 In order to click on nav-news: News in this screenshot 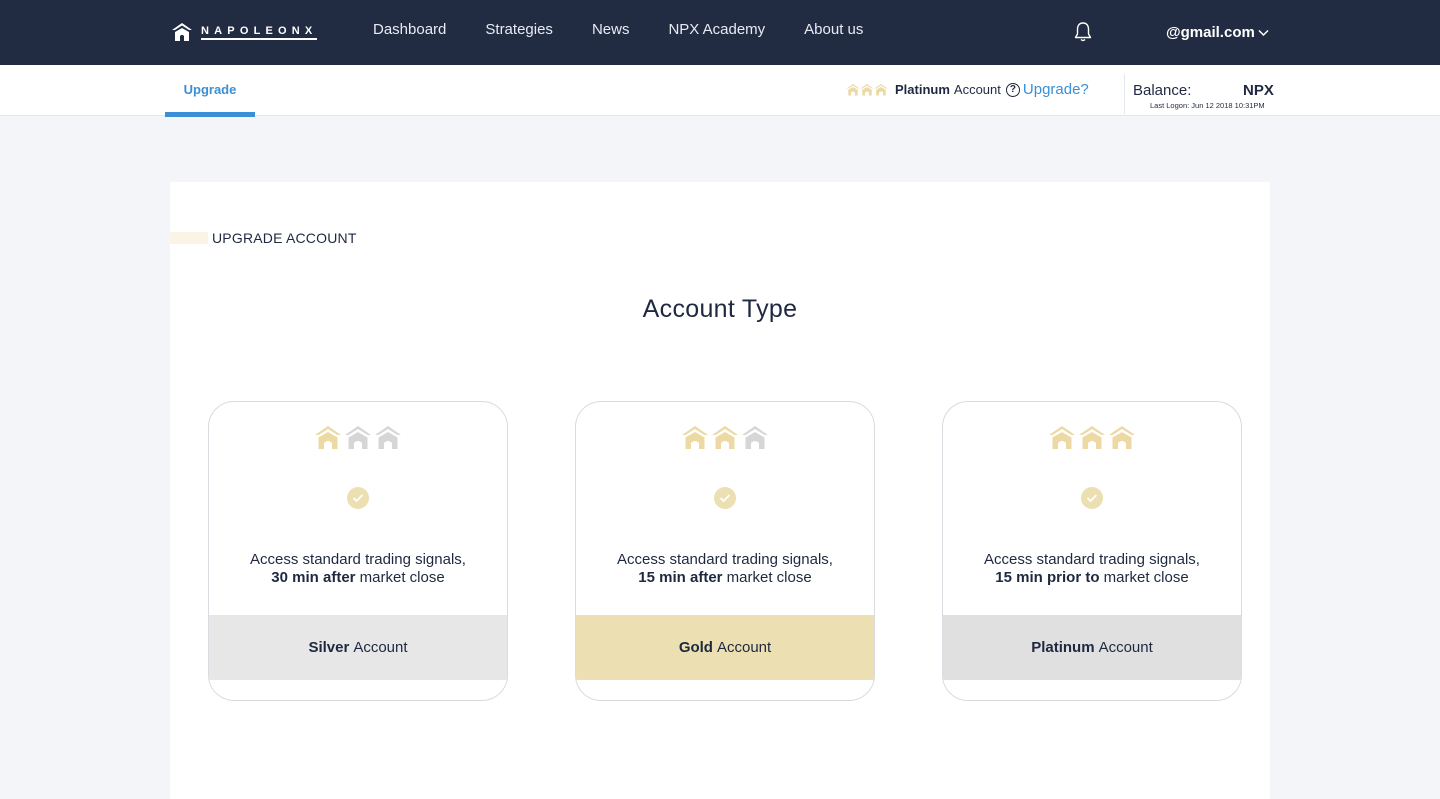, I will do `click(611, 30)`.